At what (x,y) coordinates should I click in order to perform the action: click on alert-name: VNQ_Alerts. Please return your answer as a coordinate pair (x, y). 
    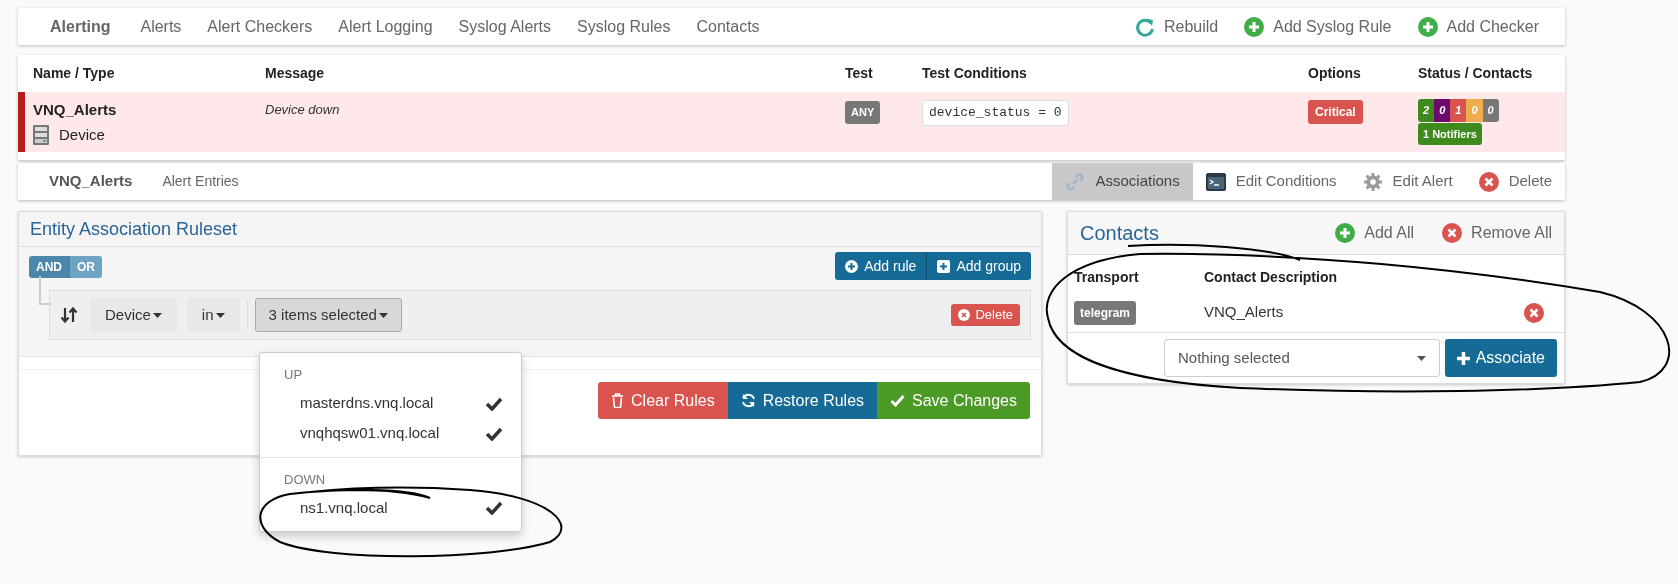
    Looking at the image, I should click on (75, 110).